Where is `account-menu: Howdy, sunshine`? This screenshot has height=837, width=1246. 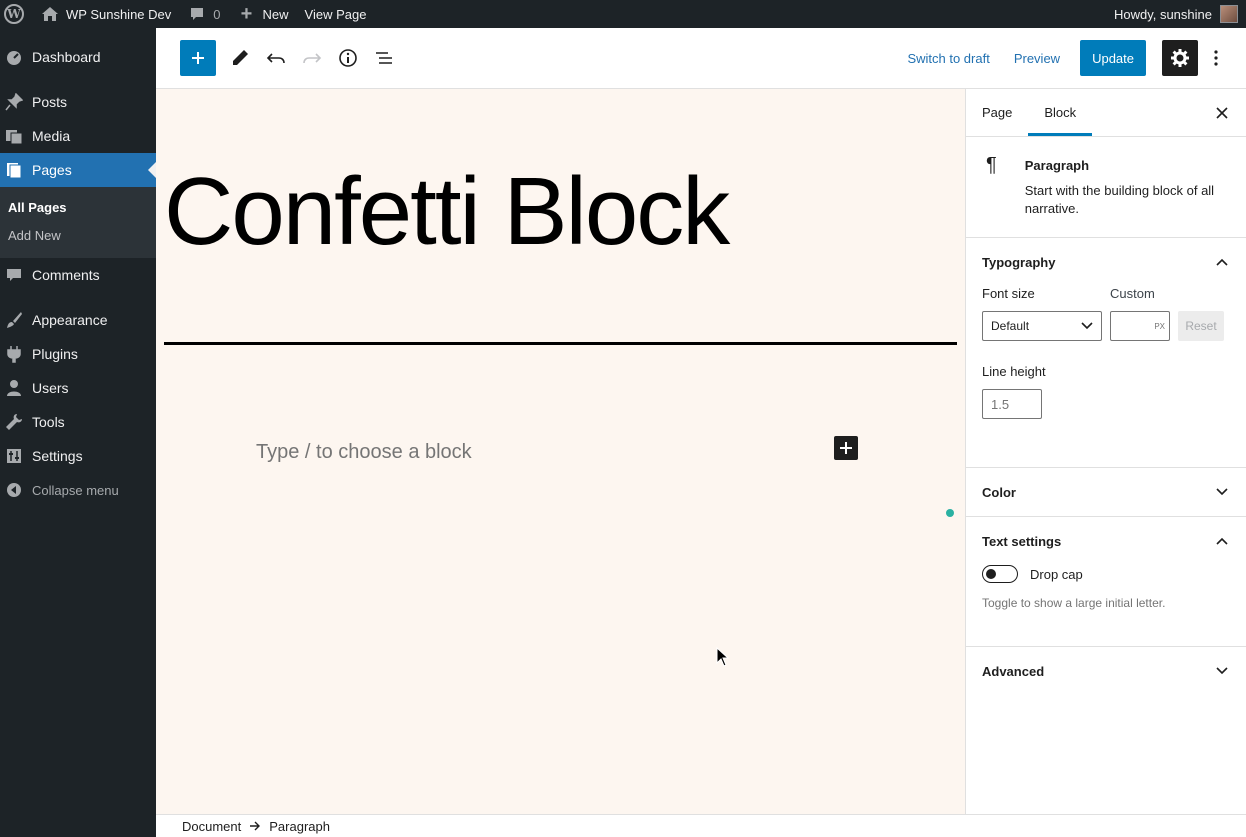 account-menu: Howdy, sunshine is located at coordinates (1180, 14).